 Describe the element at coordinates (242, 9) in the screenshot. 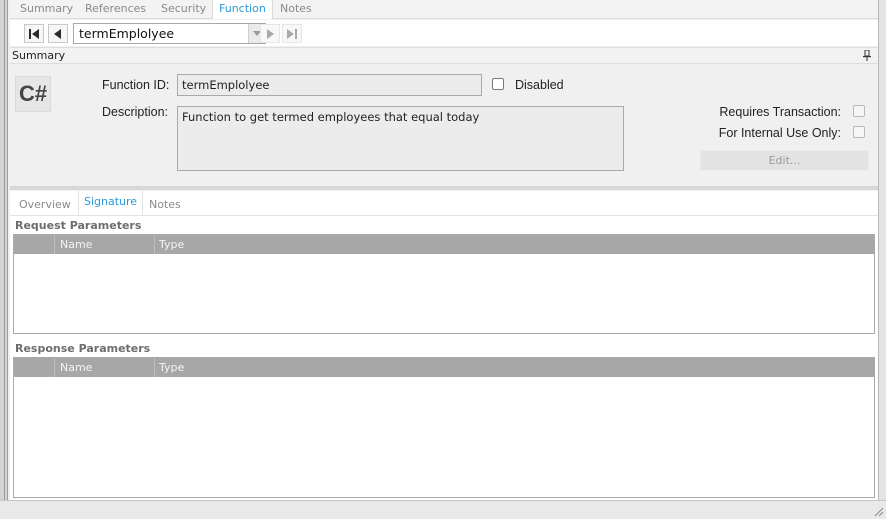

I see `tab-function: Function` at that location.